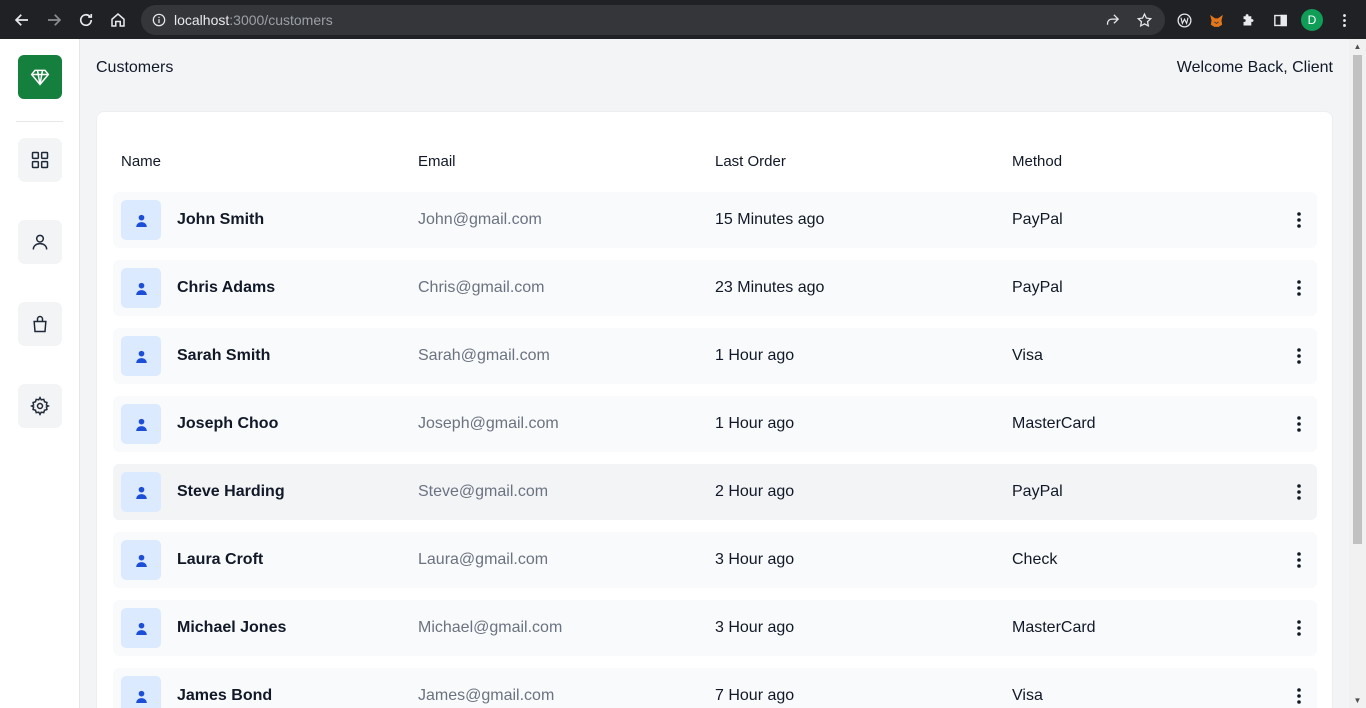  Describe the element at coordinates (253, 20) in the screenshot. I see `url-text: localhost:3000/customers` at that location.